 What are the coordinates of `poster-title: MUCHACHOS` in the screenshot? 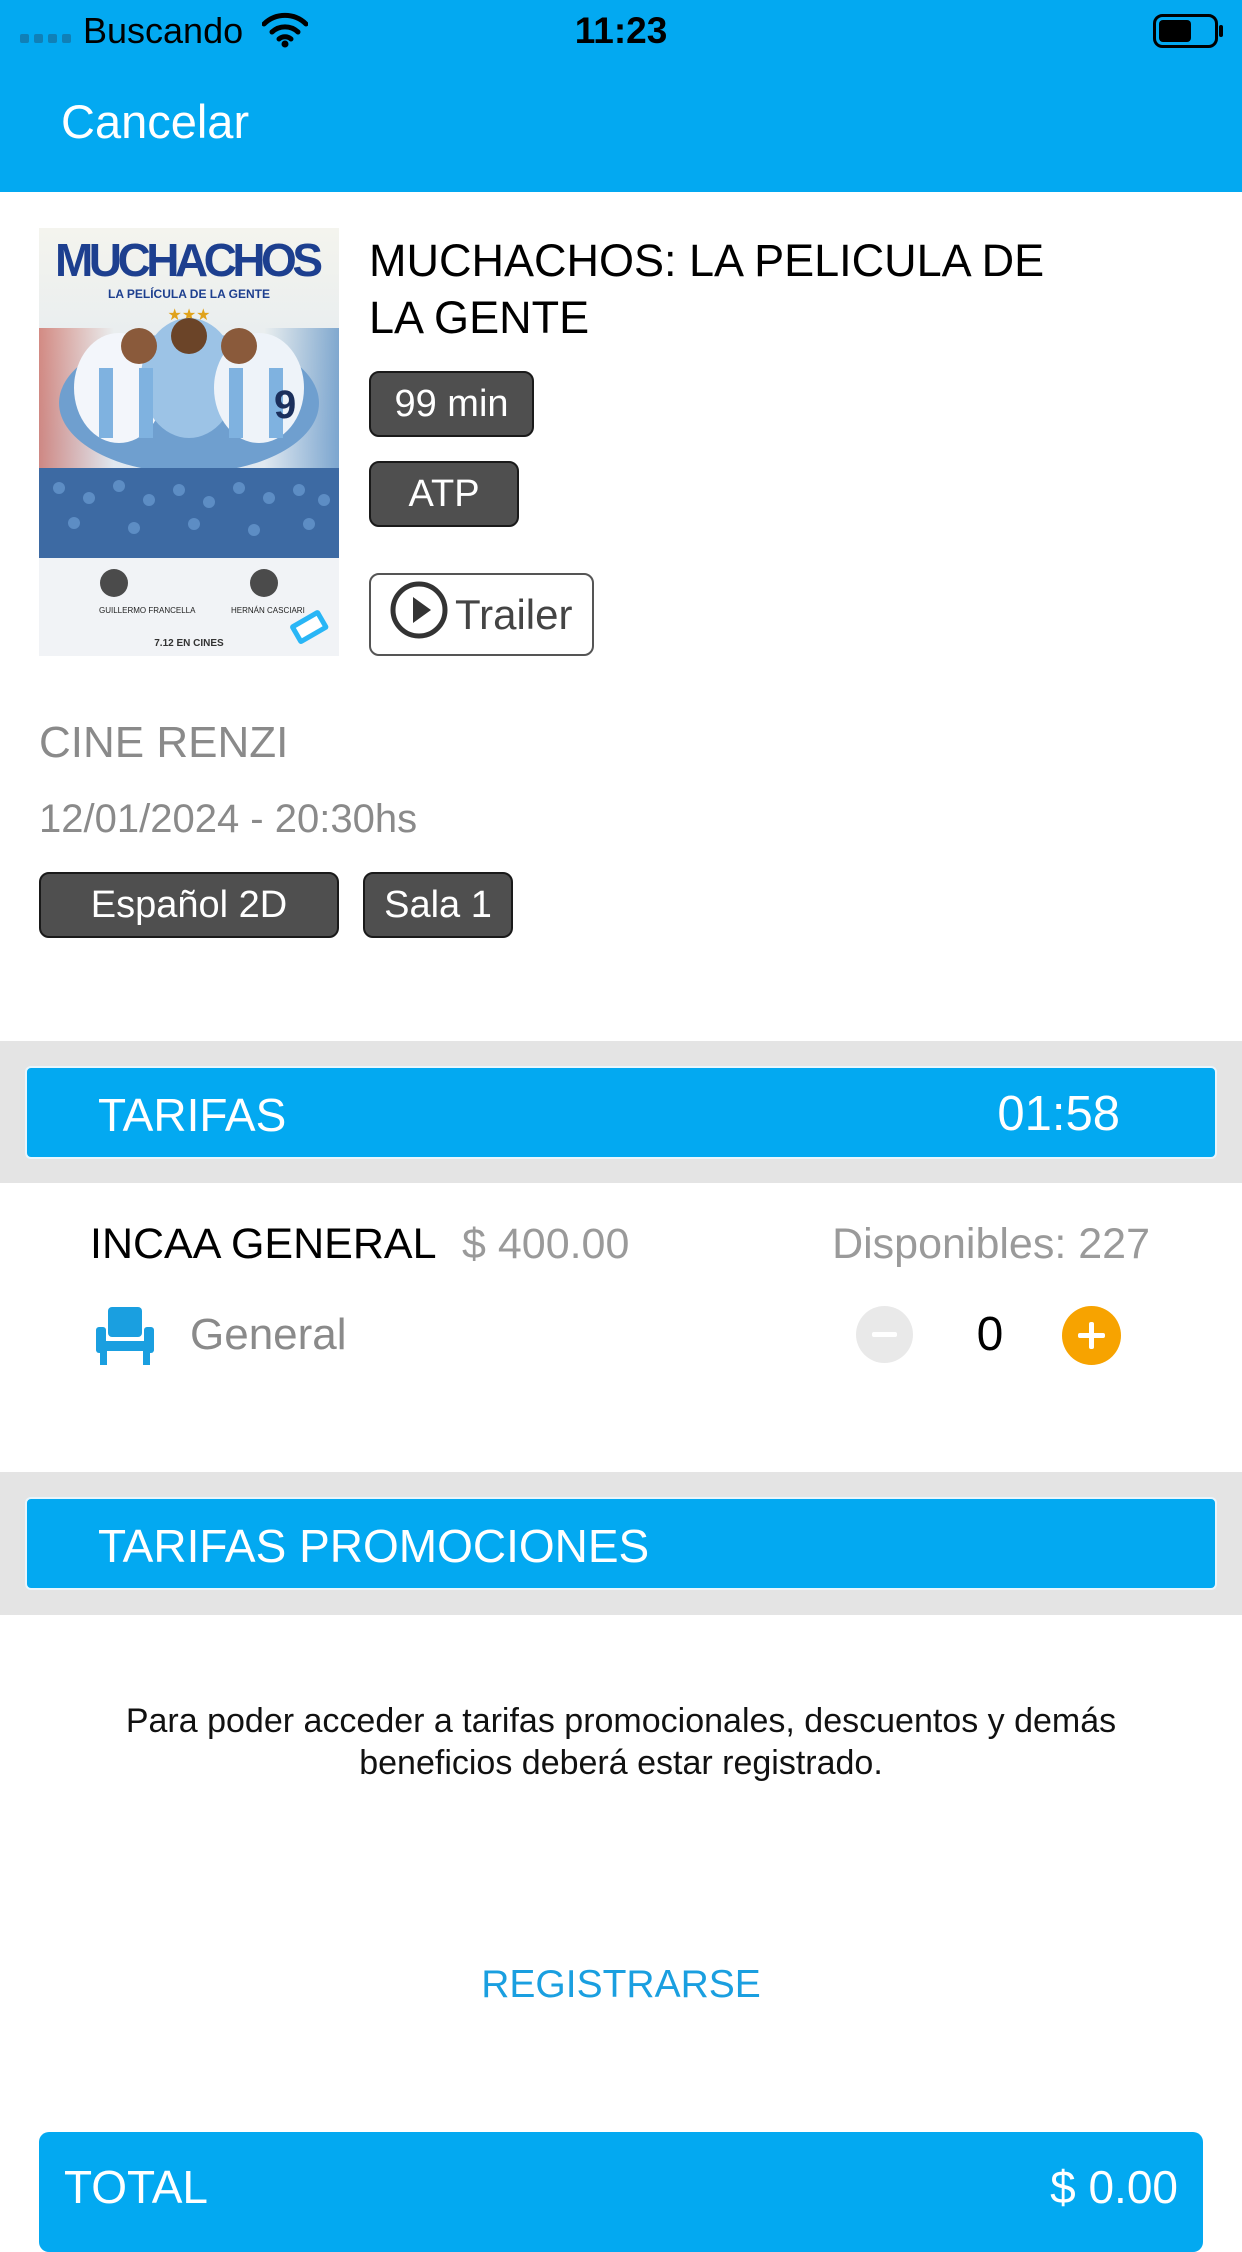 It's located at (189, 260).